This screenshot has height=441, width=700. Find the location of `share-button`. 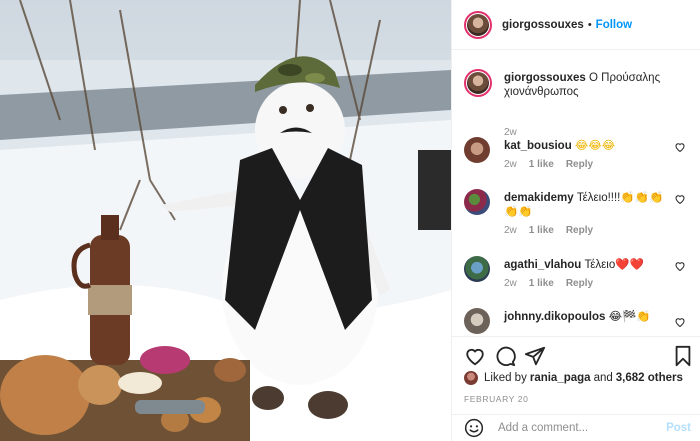

share-button is located at coordinates (535, 356).